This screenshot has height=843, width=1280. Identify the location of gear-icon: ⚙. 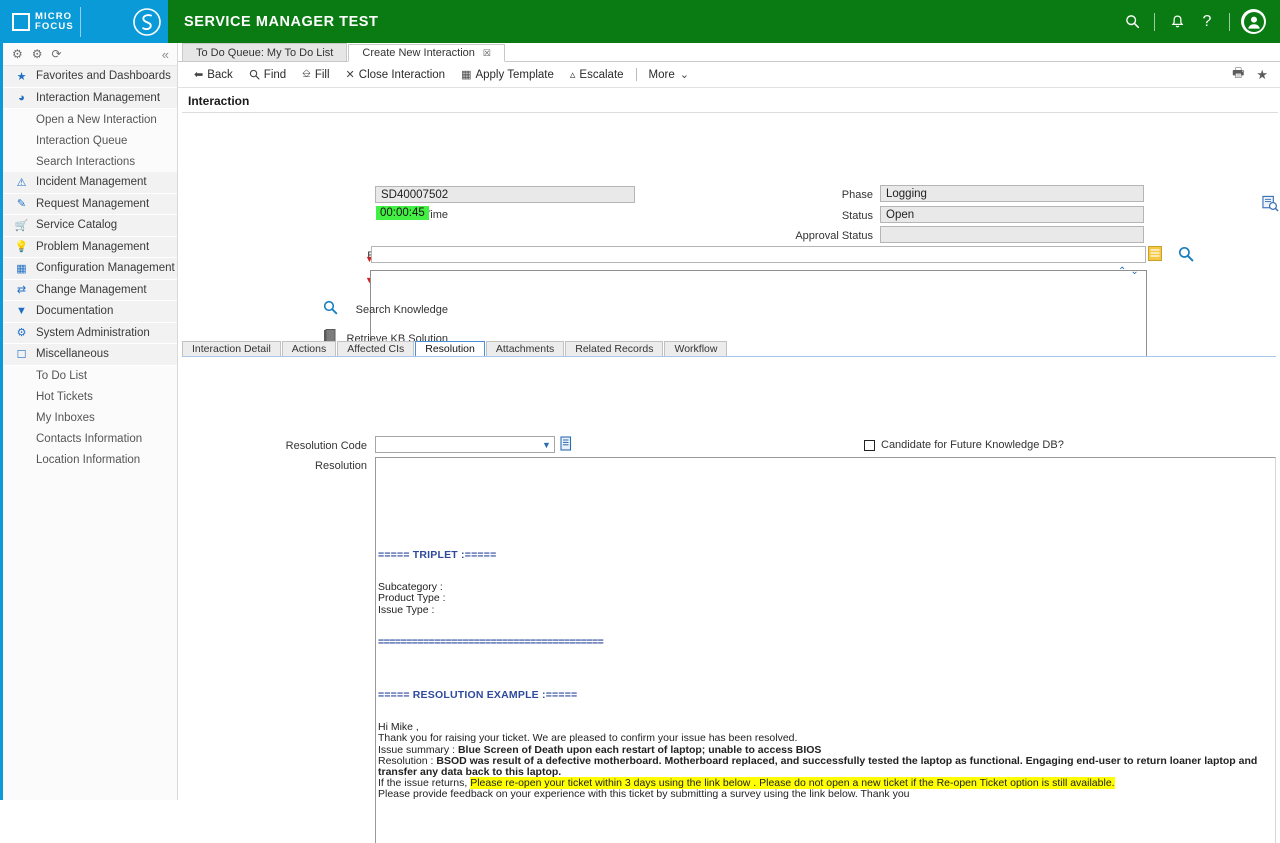
(17, 54).